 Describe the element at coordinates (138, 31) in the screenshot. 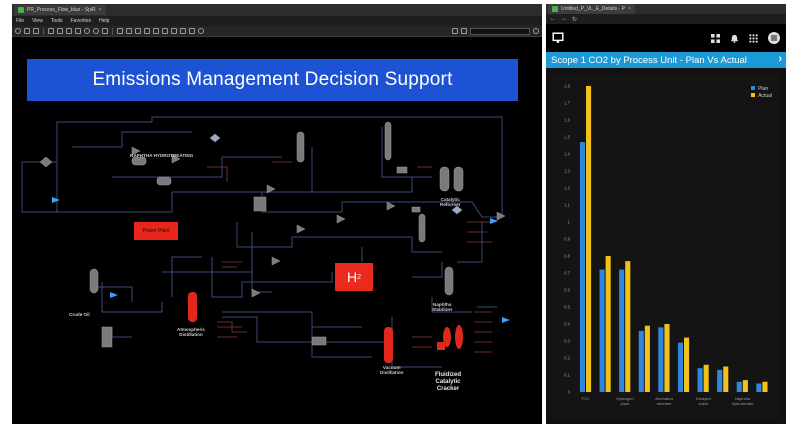

I see `pan-icon` at that location.